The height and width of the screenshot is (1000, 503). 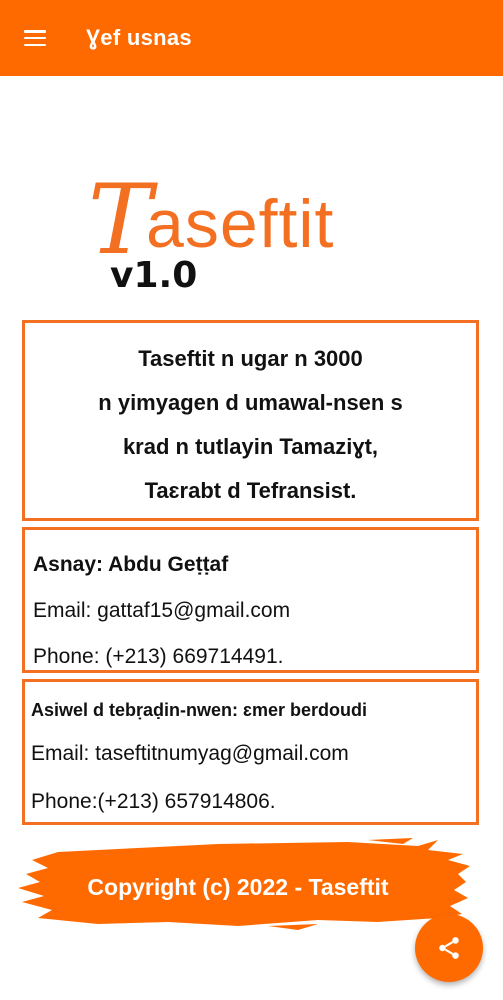 What do you see at coordinates (120, 220) in the screenshot?
I see `logo-first-letter: T` at bounding box center [120, 220].